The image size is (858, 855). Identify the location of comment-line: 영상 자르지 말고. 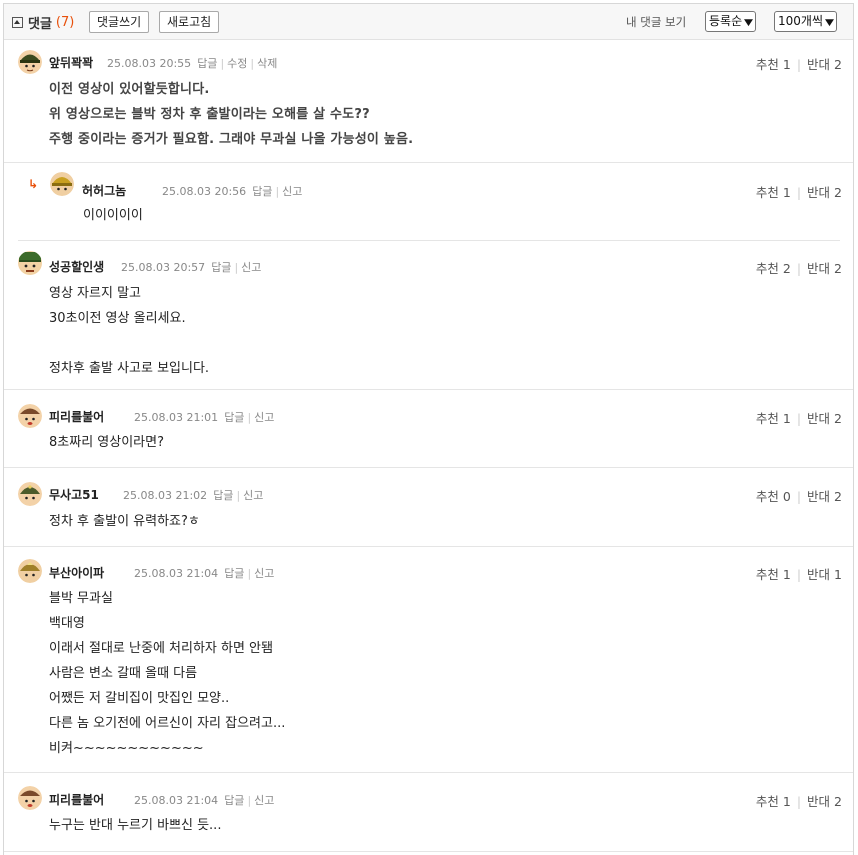
(95, 293).